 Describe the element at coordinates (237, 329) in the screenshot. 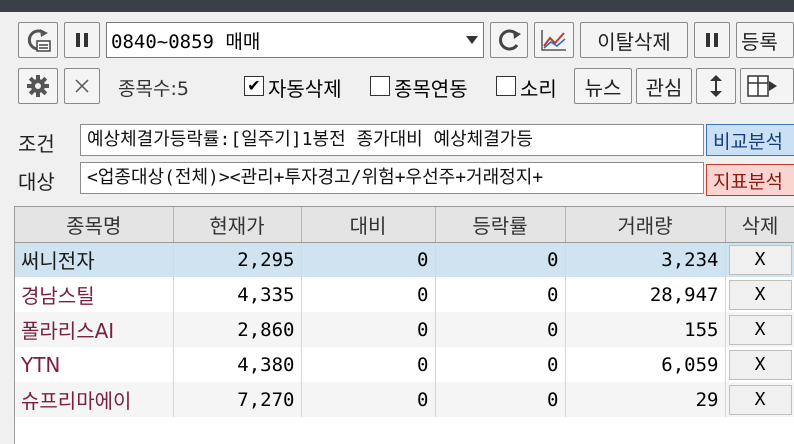

I see `cell-price: 2,860` at that location.